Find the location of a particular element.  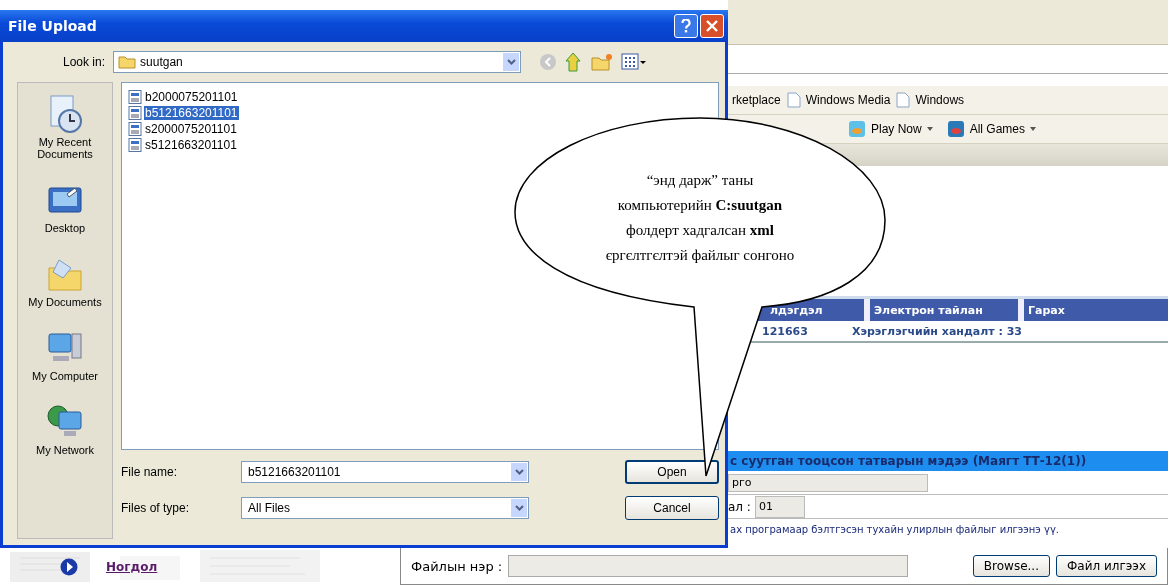

close-button is located at coordinates (712, 26).